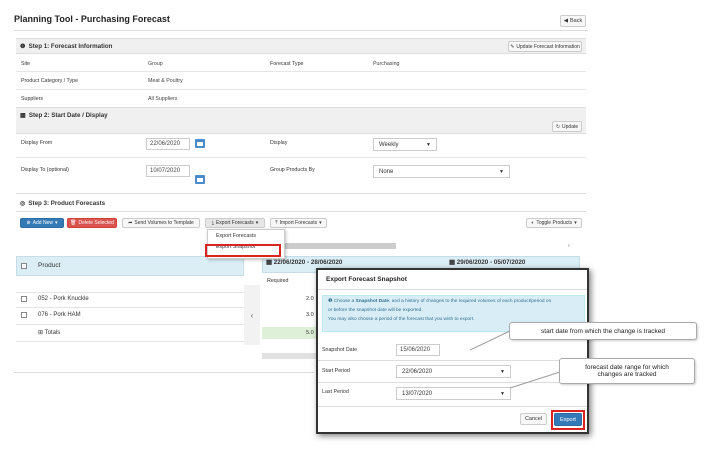 This screenshot has height=461, width=705. What do you see at coordinates (310, 299) in the screenshot?
I see `required-value: 2.0` at bounding box center [310, 299].